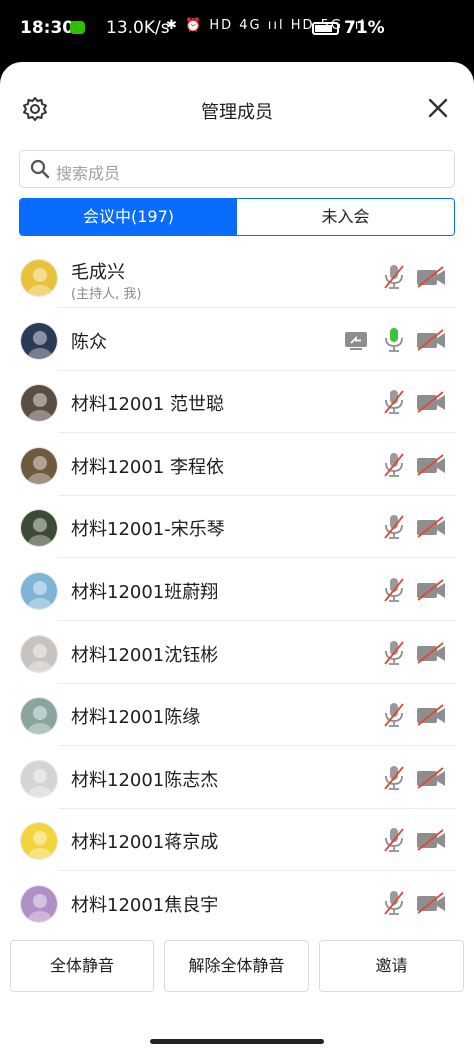 Image resolution: width=474 pixels, height=1053 pixels. Describe the element at coordinates (138, 28) in the screenshot. I see `network-speed: 13.0K/s` at that location.